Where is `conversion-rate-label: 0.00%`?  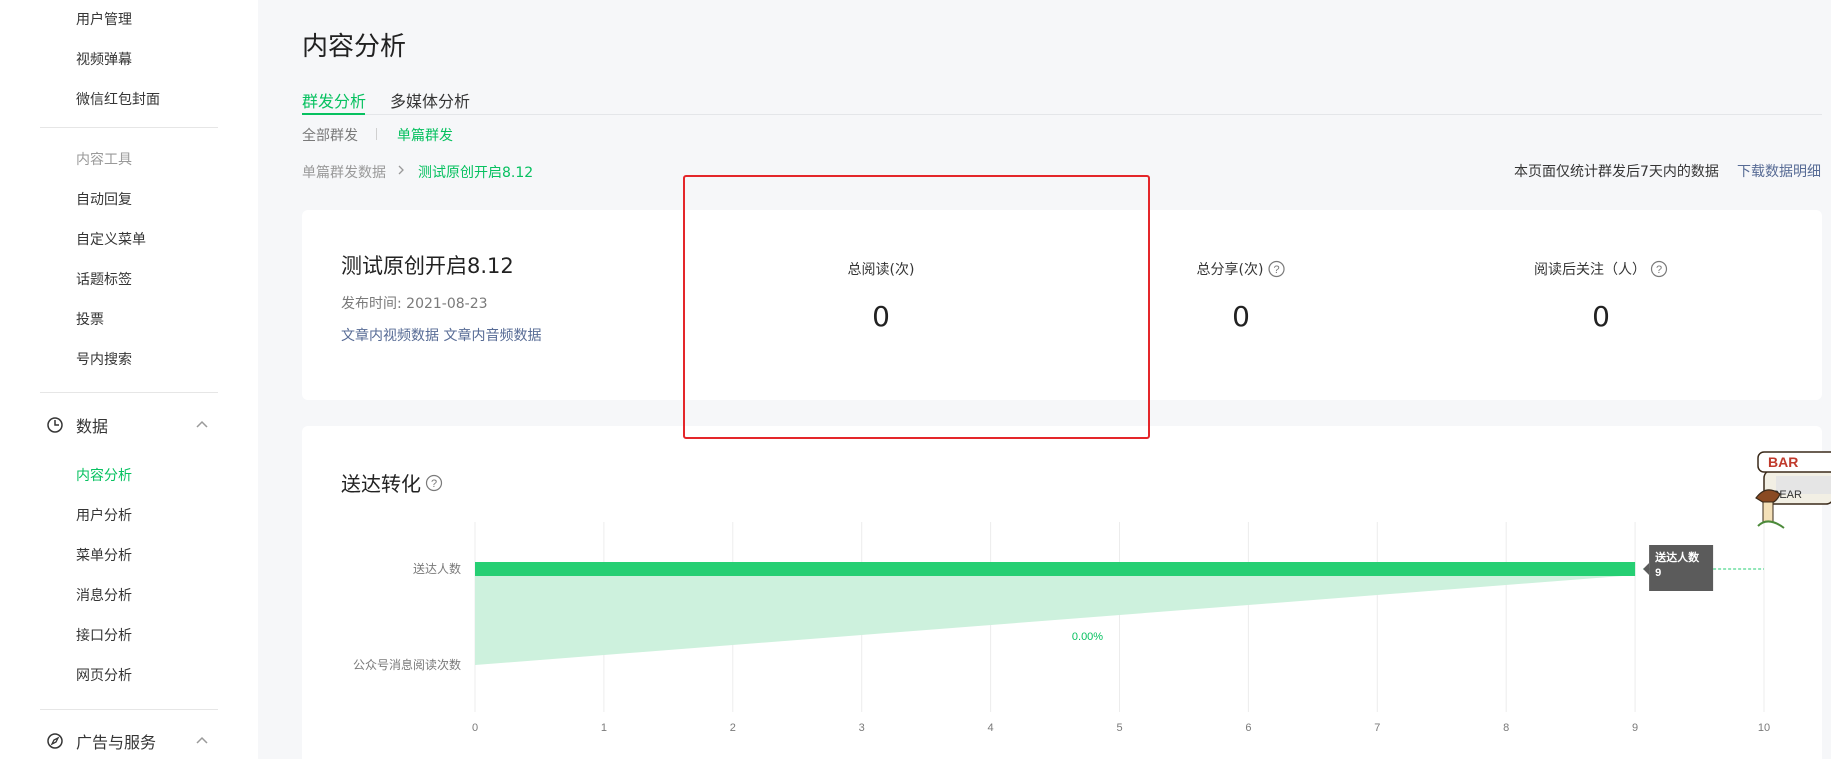 conversion-rate-label: 0.00% is located at coordinates (1087, 637).